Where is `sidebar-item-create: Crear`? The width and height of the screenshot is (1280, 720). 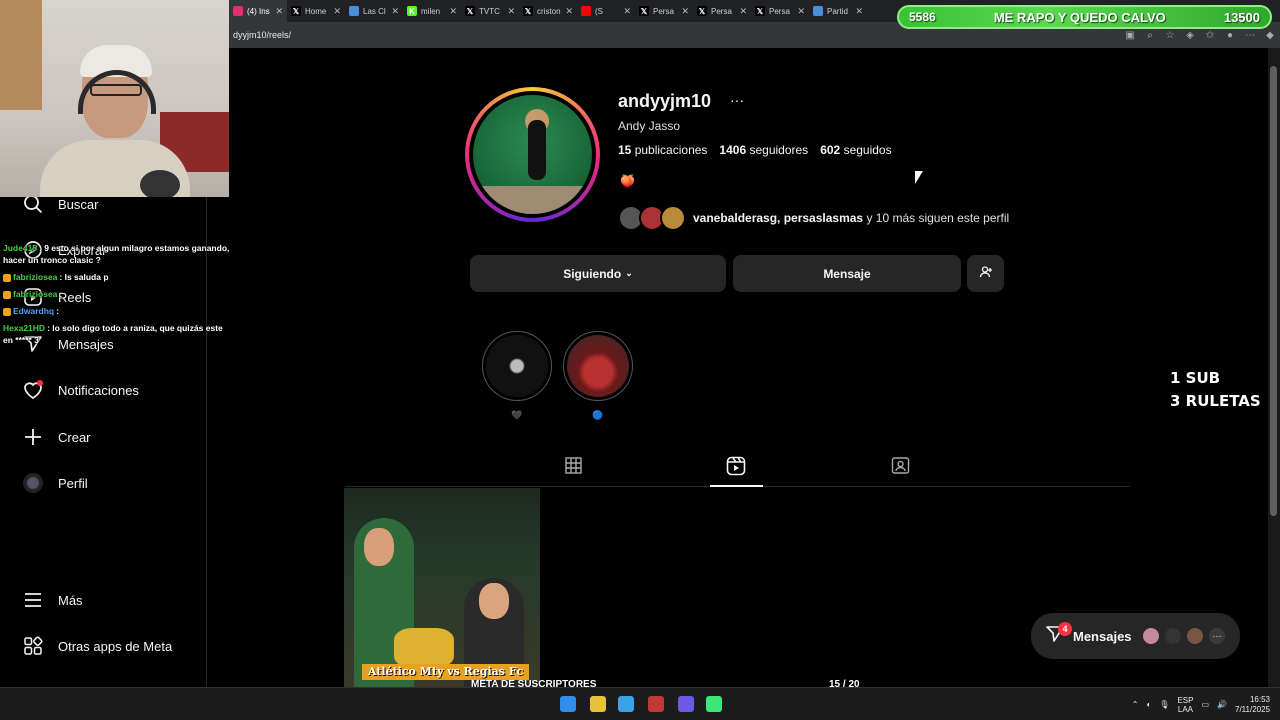 sidebar-item-create: Crear is located at coordinates (56, 437).